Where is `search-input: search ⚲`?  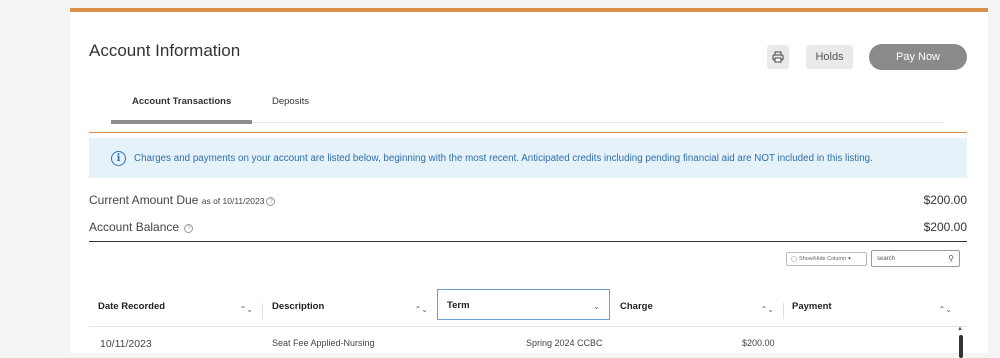
search-input: search ⚲ is located at coordinates (915, 258).